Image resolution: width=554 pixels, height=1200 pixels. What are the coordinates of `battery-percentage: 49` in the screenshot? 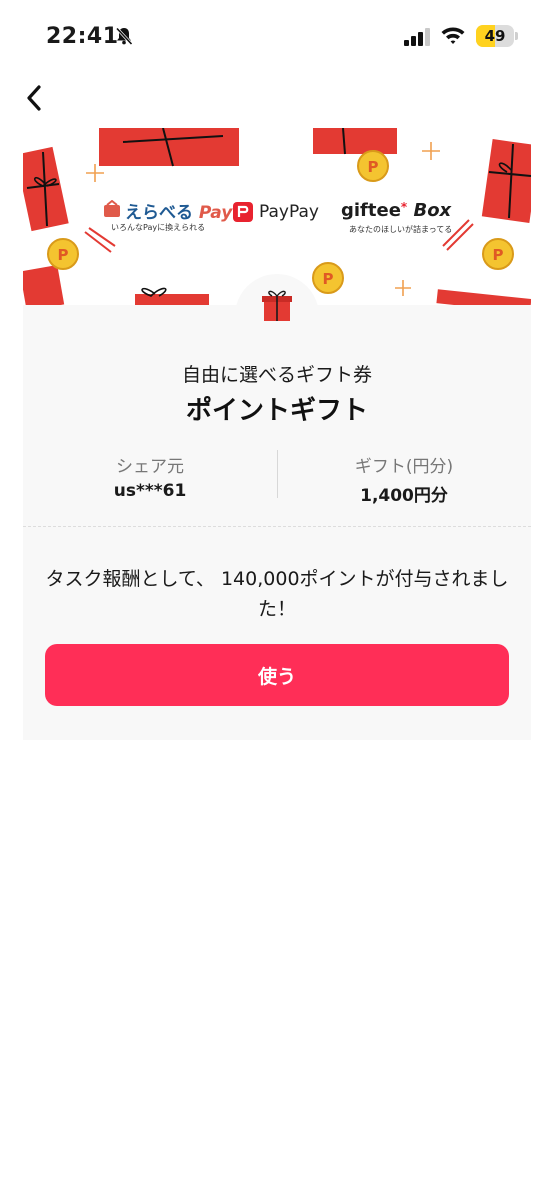 It's located at (495, 36).